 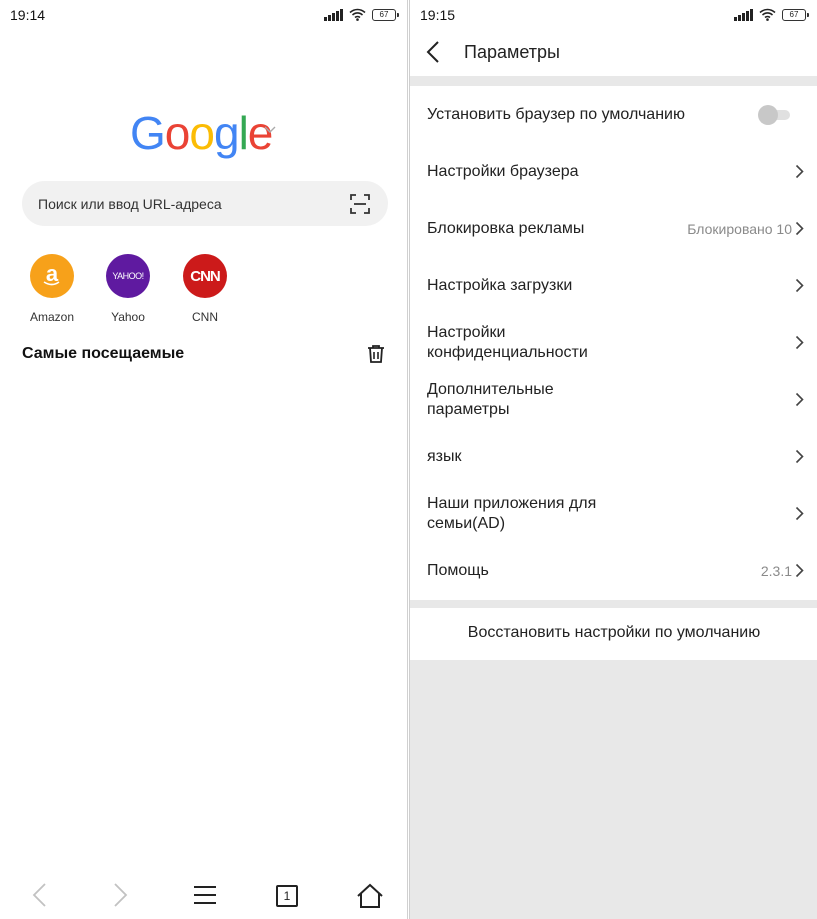 I want to click on qr-scan-icon, so click(x=360, y=204).